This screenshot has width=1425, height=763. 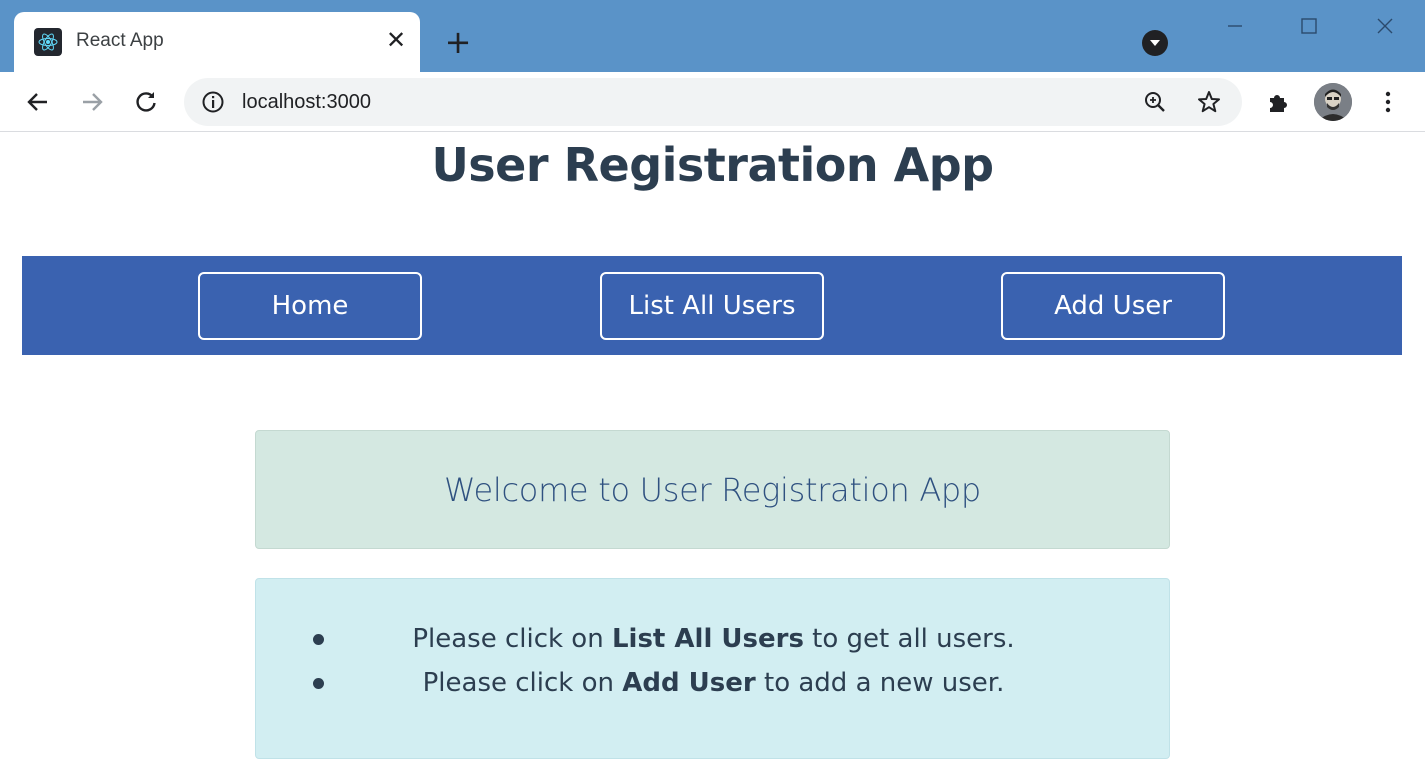 I want to click on nav-add-user-button: Add User, so click(x=1113, y=306).